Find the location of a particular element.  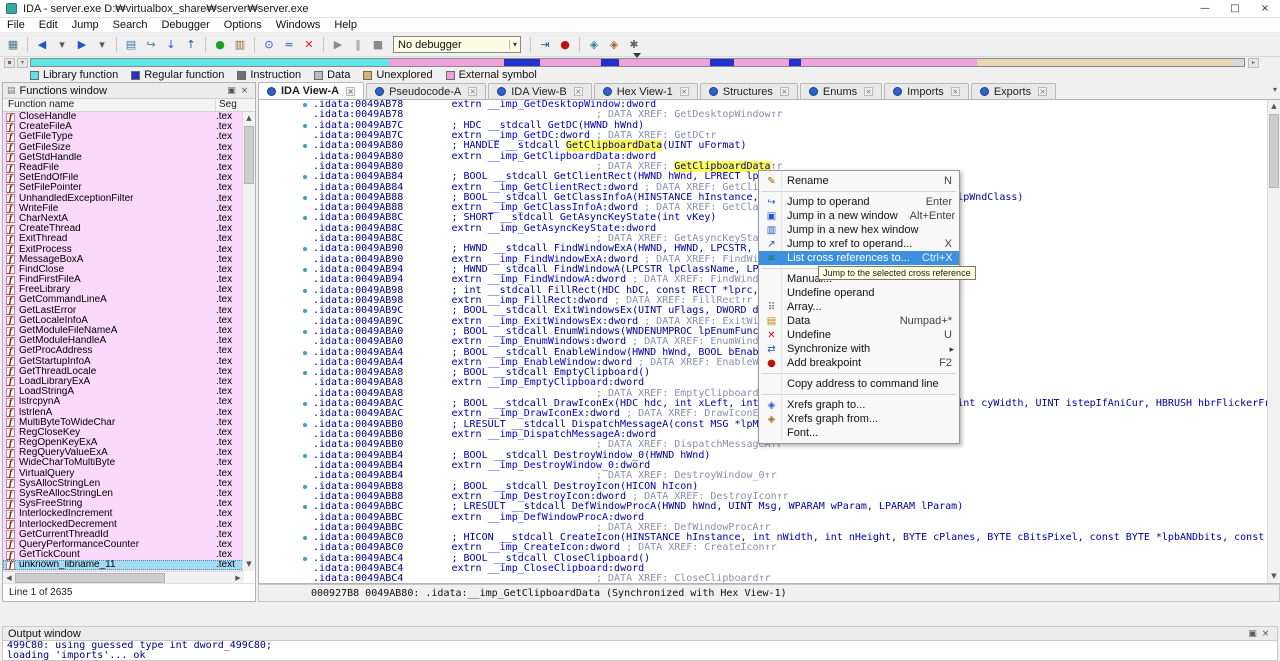

function-row: ƒ GetModuleHandleA .tex is located at coordinates (123, 341).